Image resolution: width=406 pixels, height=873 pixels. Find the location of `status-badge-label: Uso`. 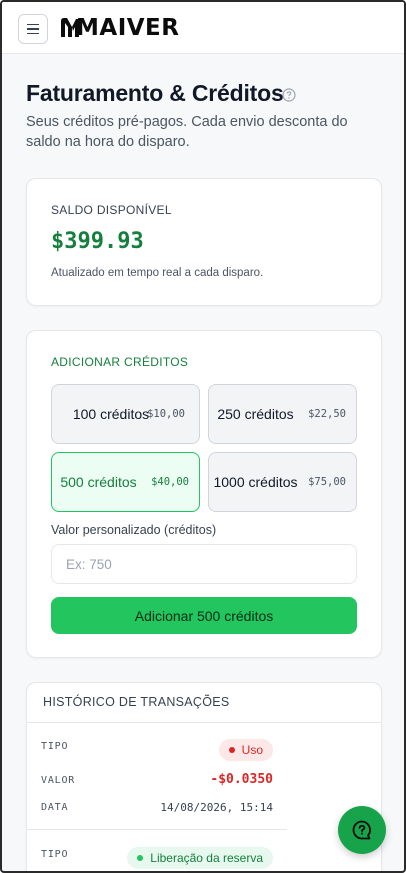

status-badge-label: Uso is located at coordinates (252, 750).